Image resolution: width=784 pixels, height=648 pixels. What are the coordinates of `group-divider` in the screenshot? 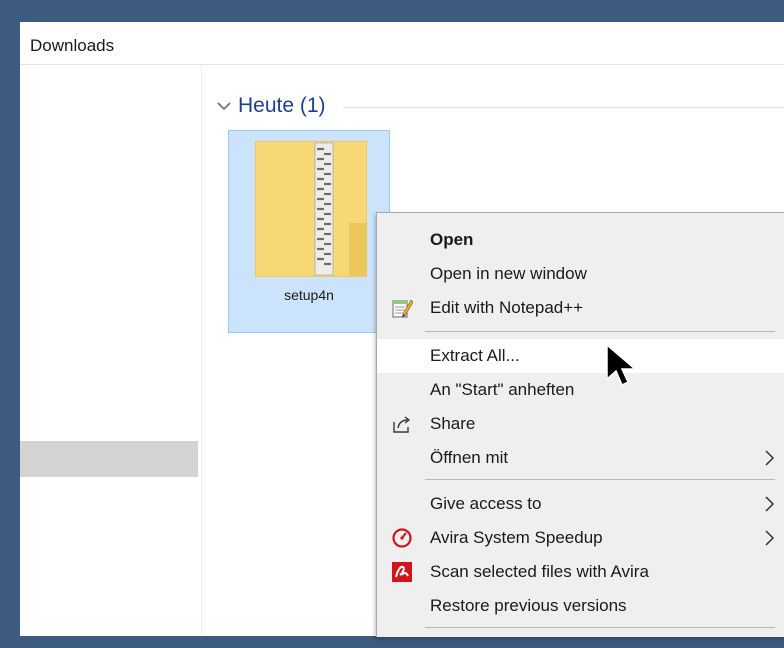 It's located at (563, 107).